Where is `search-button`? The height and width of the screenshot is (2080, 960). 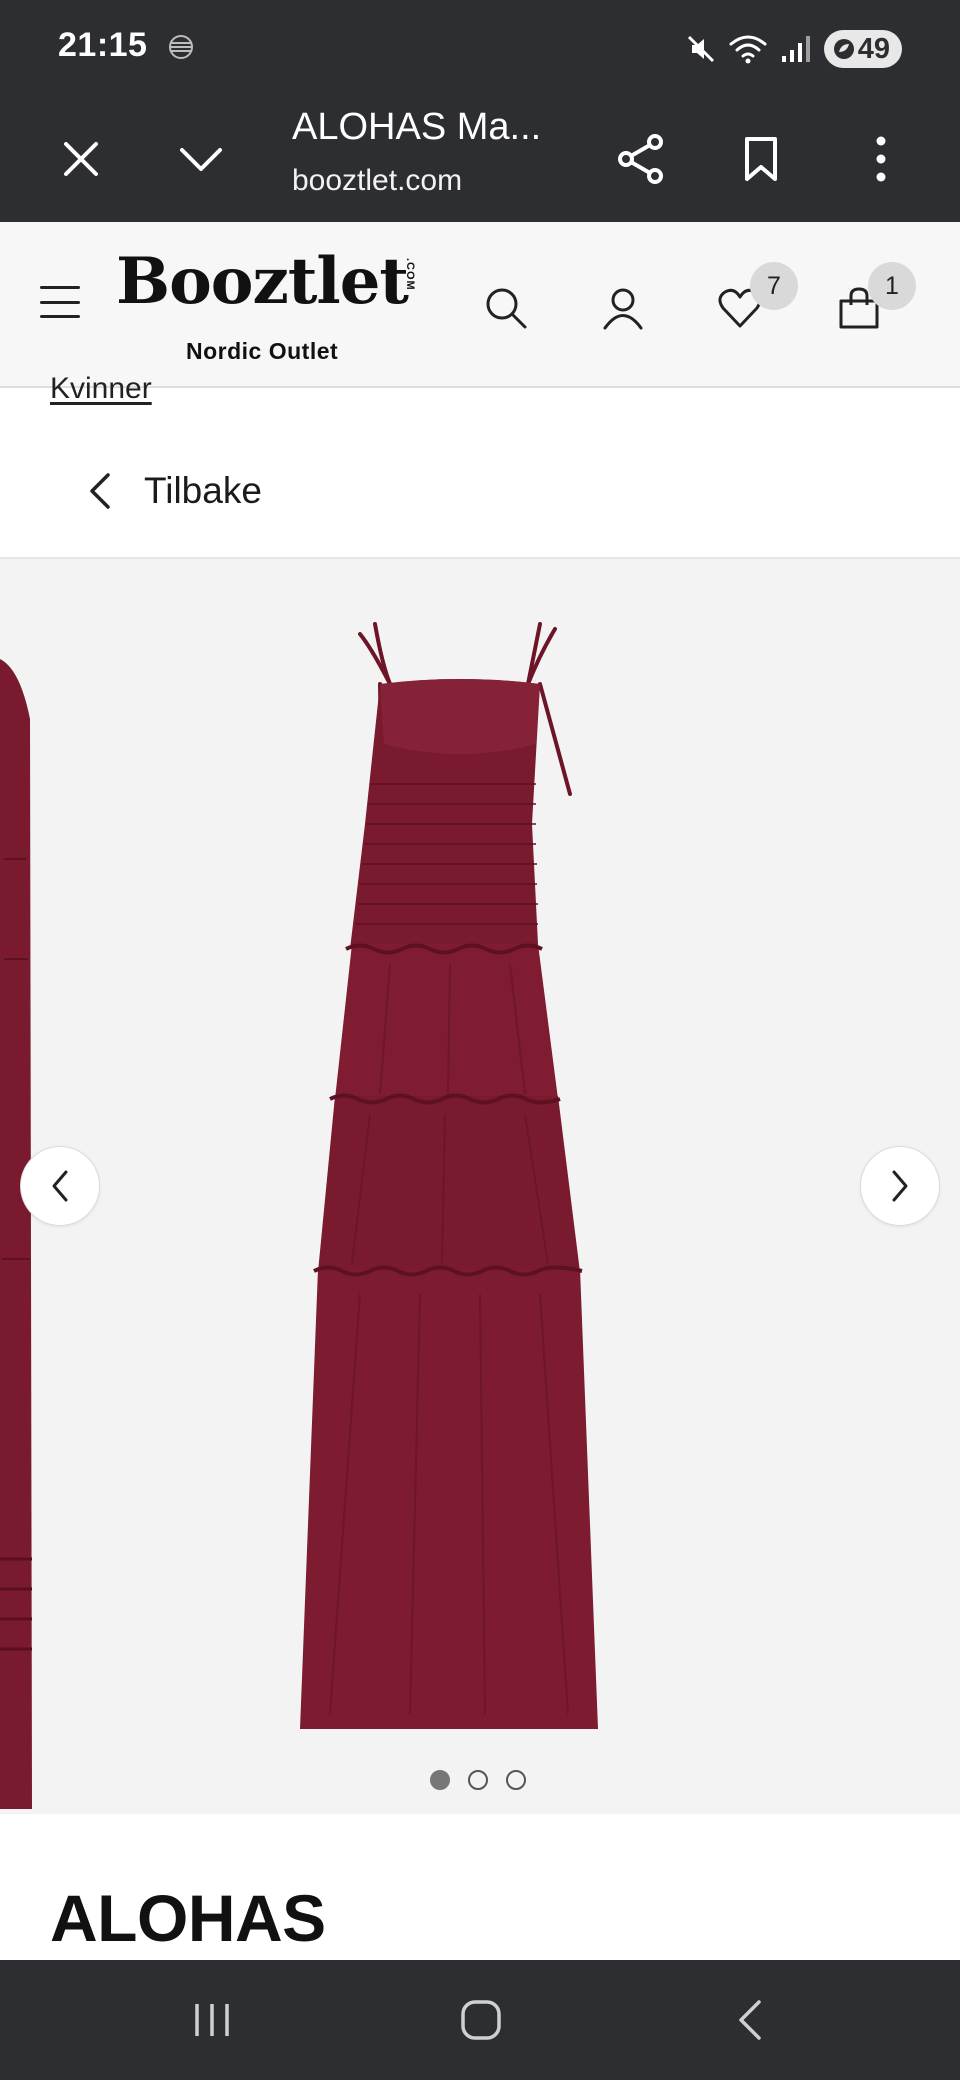
search-button is located at coordinates (506, 308).